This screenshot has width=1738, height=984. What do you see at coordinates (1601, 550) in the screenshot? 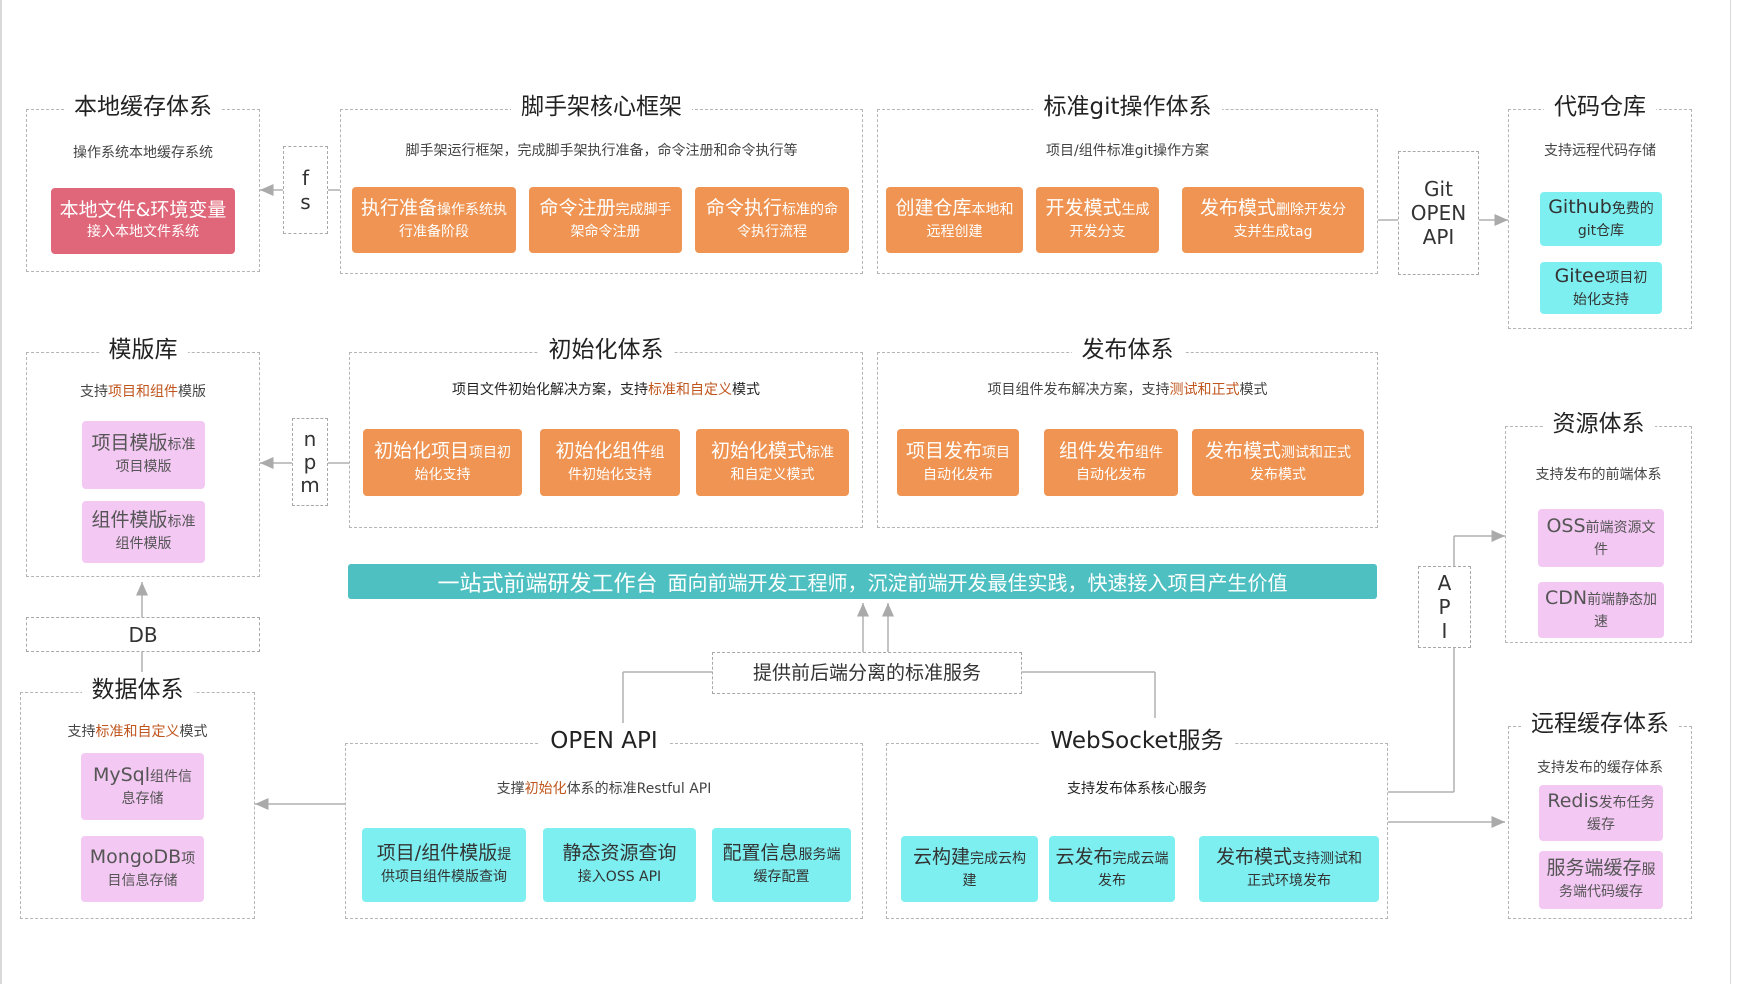
I see `box-detail: 件` at bounding box center [1601, 550].